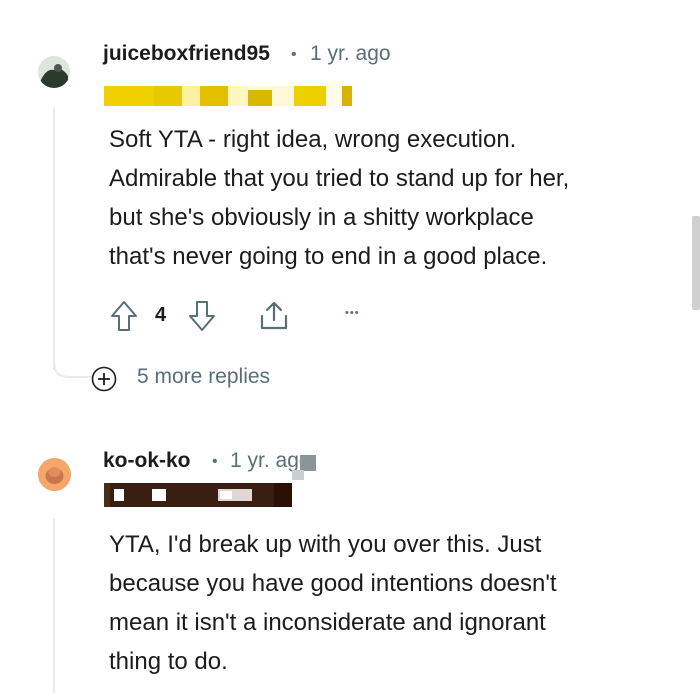  What do you see at coordinates (352, 313) in the screenshot?
I see `more-options-icon: •••` at bounding box center [352, 313].